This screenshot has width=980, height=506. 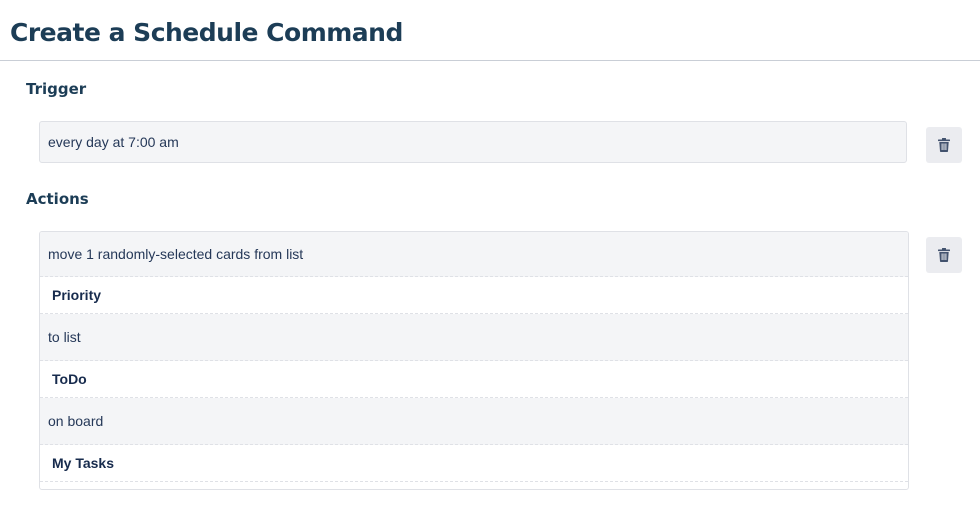 I want to click on delete-action-button, so click(x=944, y=255).